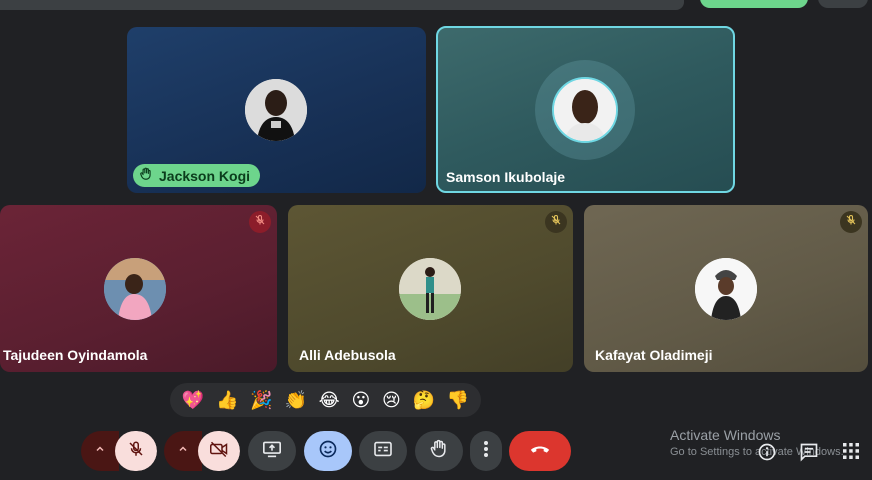 This screenshot has height=480, width=872. What do you see at coordinates (75, 355) in the screenshot?
I see `participant-name: Tajudeen Oyindamola` at bounding box center [75, 355].